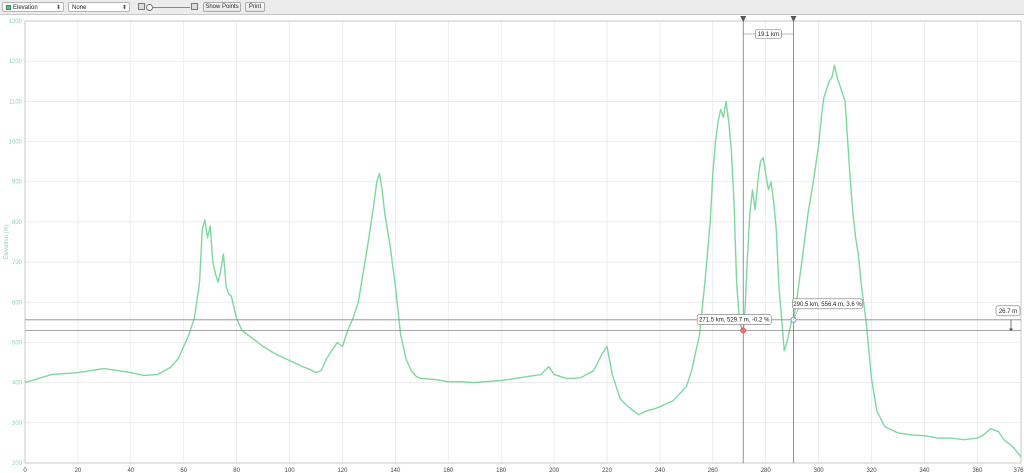 The height and width of the screenshot is (473, 1024). What do you see at coordinates (1008, 312) in the screenshot?
I see `elevation-diff-label: 26.7 m` at bounding box center [1008, 312].